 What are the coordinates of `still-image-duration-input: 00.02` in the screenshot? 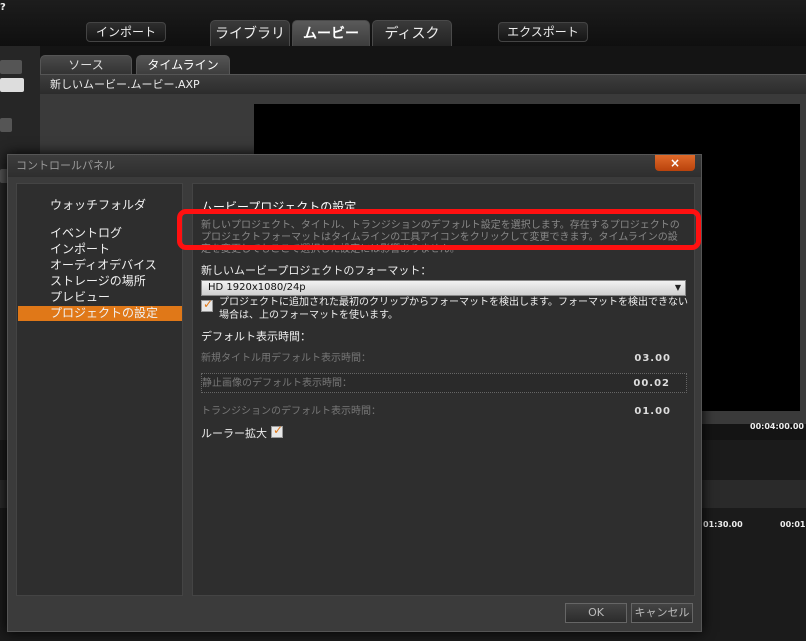 It's located at (651, 384).